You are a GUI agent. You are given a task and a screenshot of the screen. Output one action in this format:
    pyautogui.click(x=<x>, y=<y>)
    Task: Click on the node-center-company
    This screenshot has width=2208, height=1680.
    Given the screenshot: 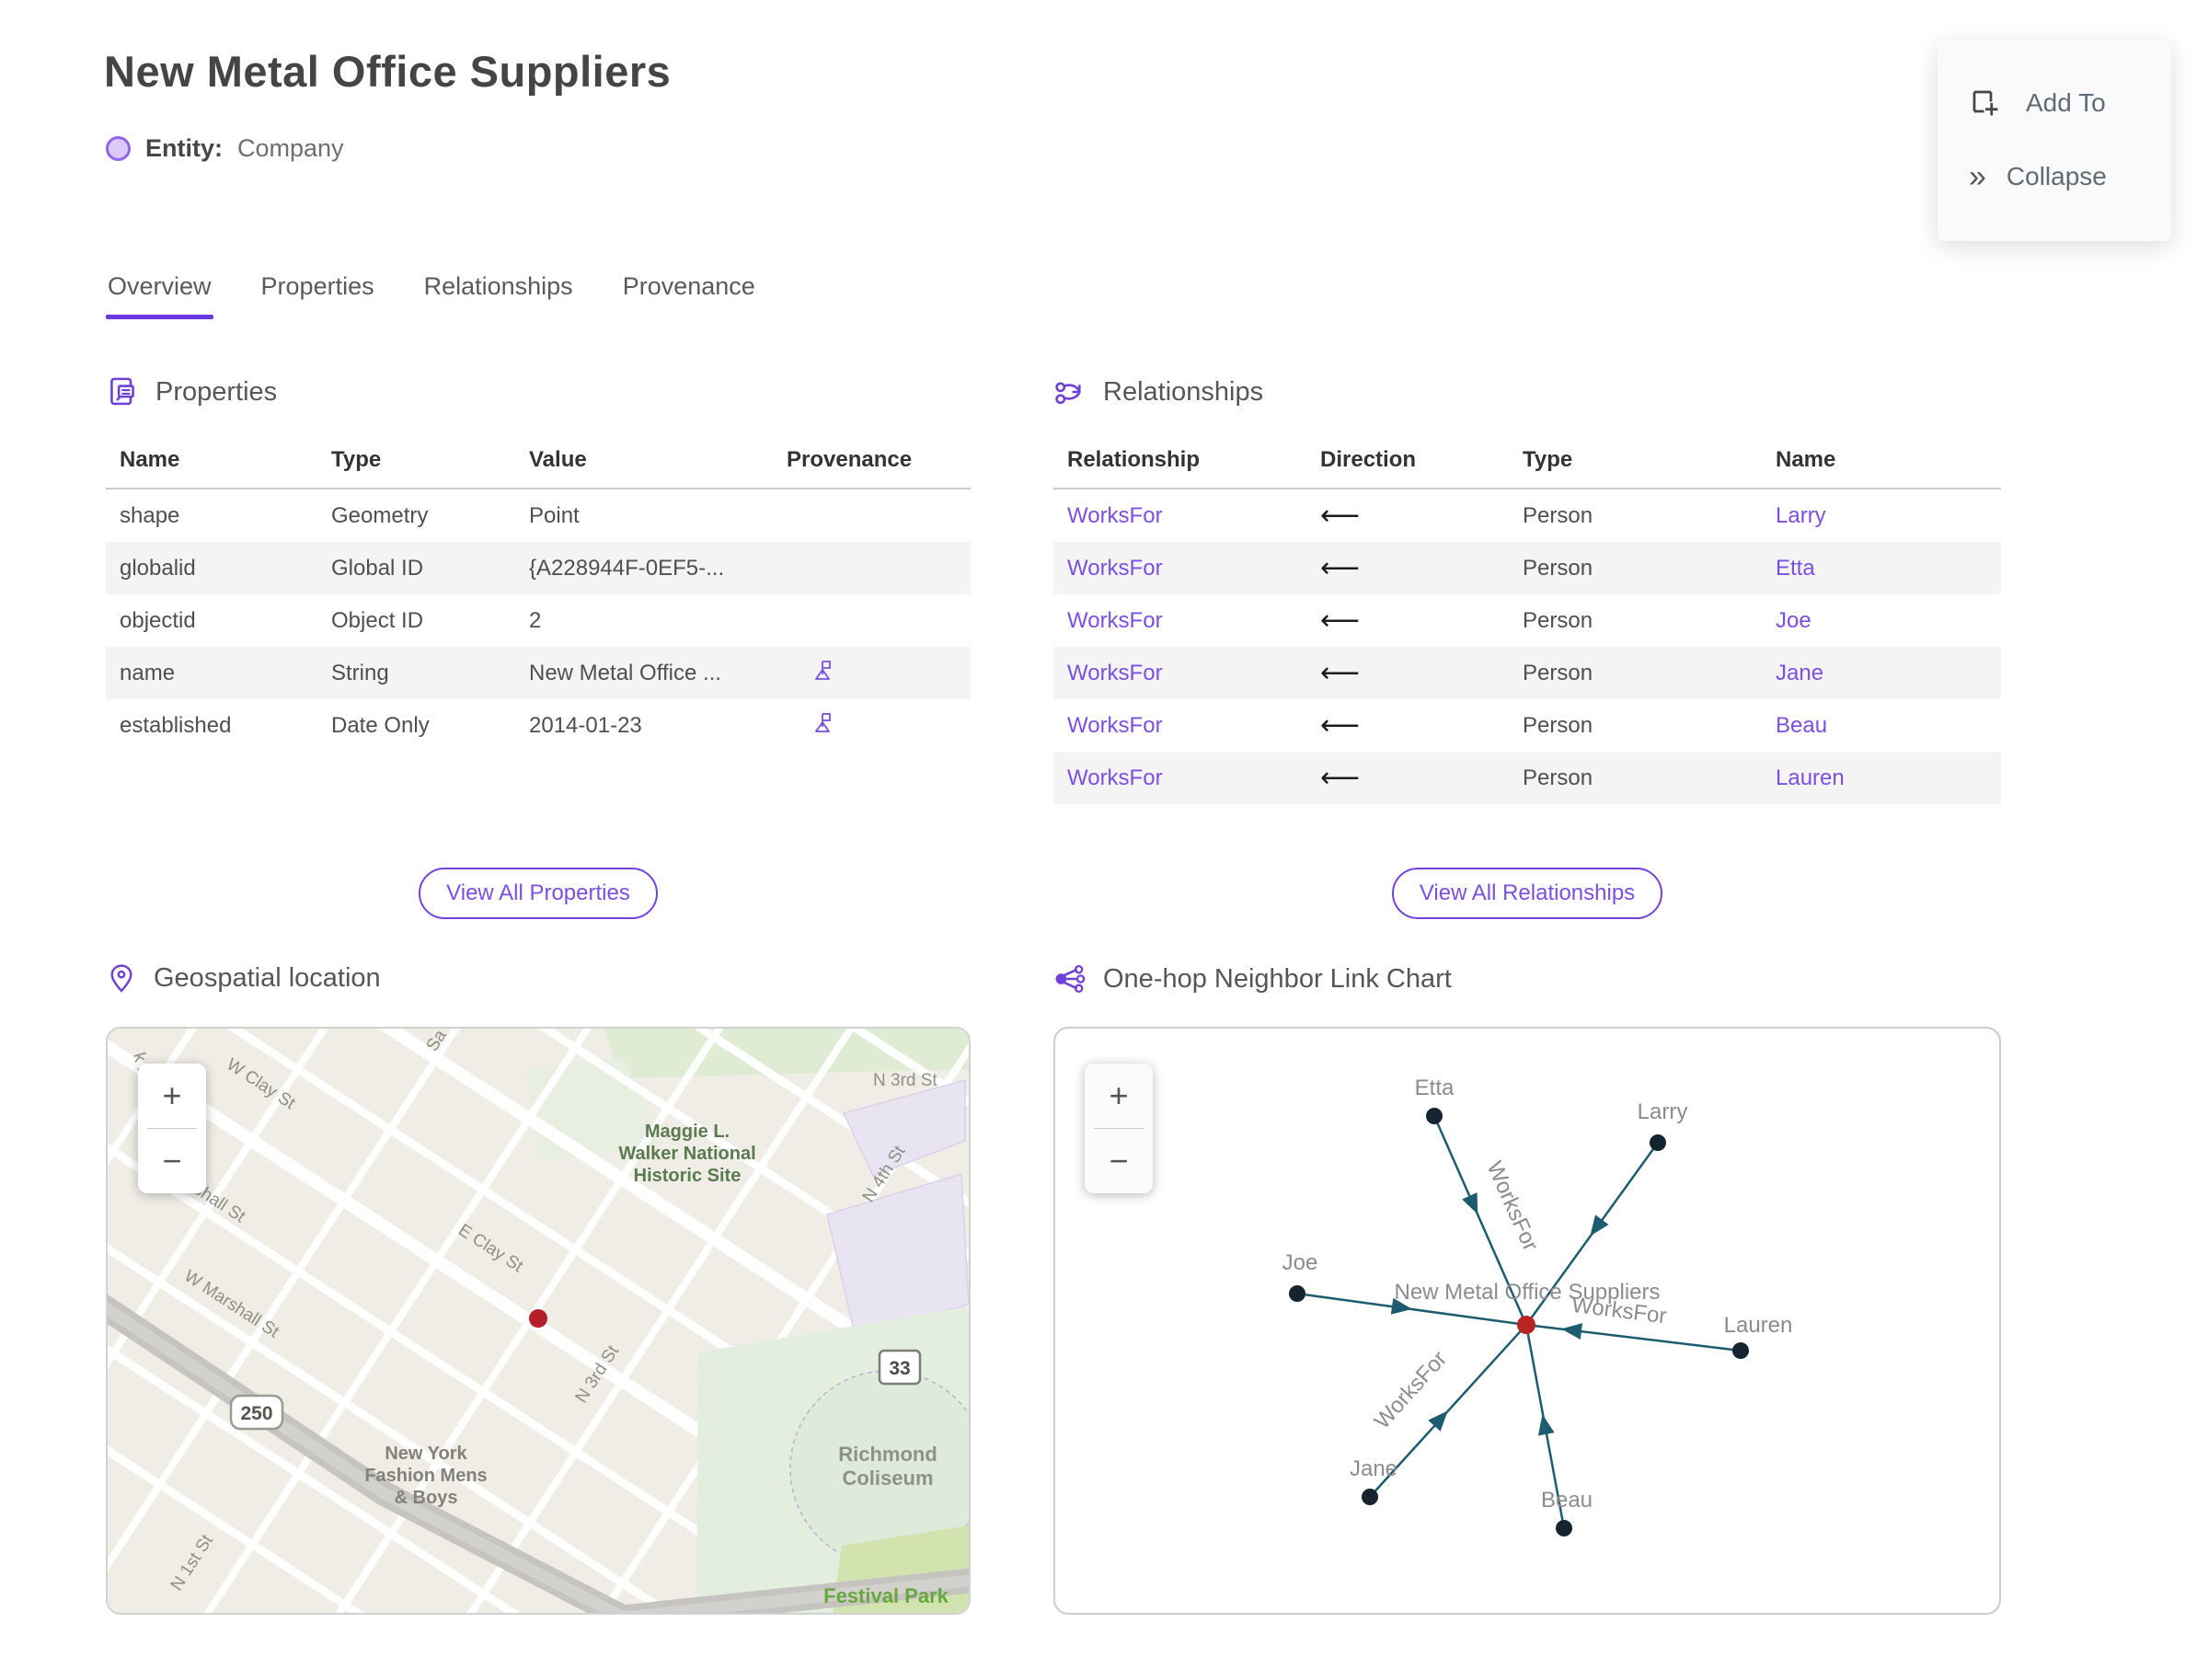 What is the action you would take?
    pyautogui.click(x=1526, y=1325)
    